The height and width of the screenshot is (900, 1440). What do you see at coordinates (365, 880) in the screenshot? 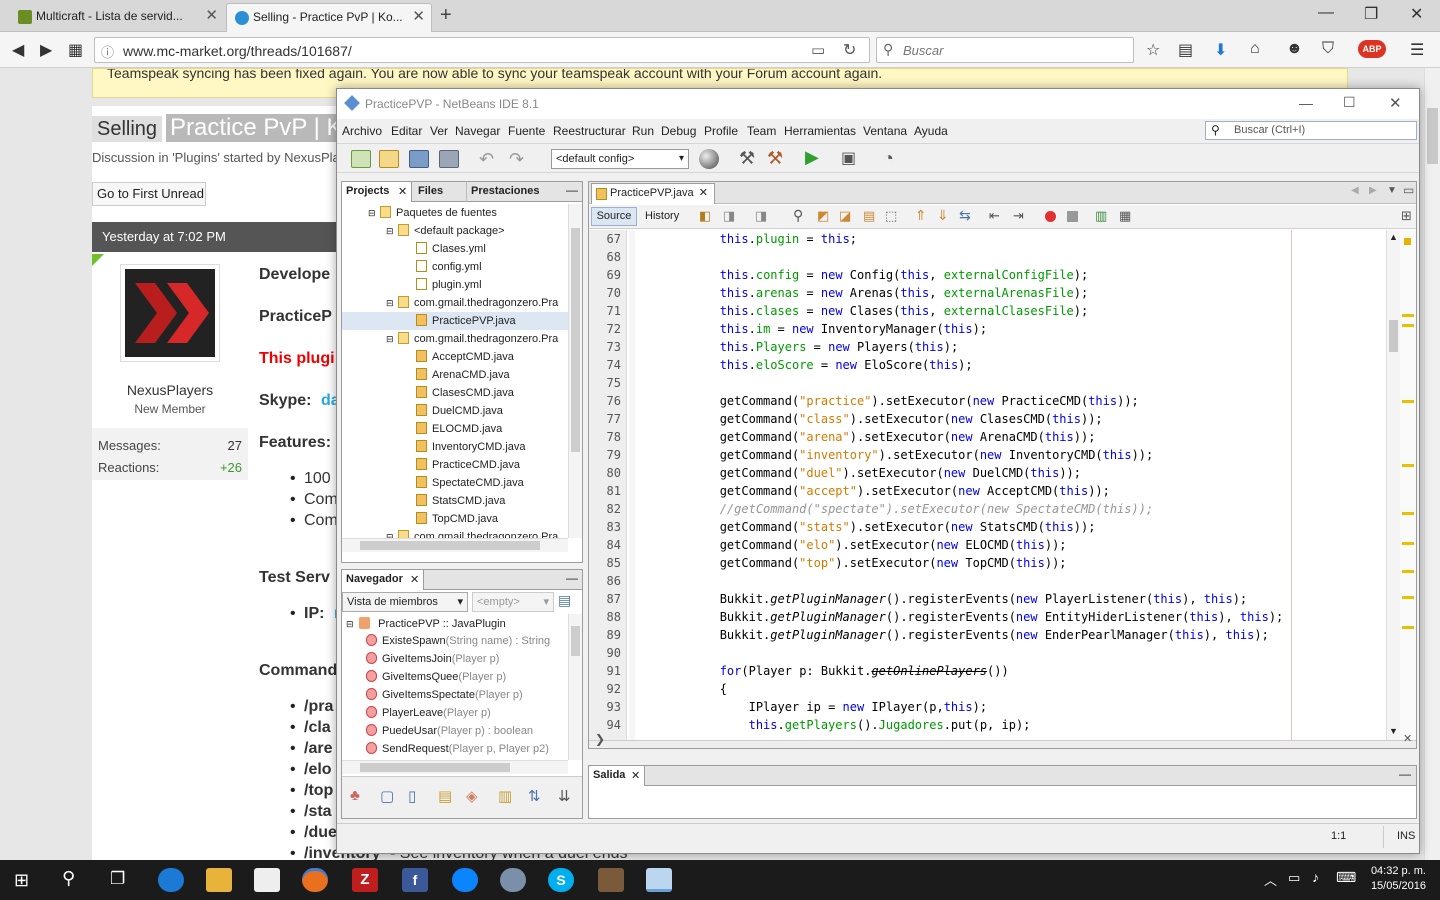
I see `filezilla-icon: Z` at bounding box center [365, 880].